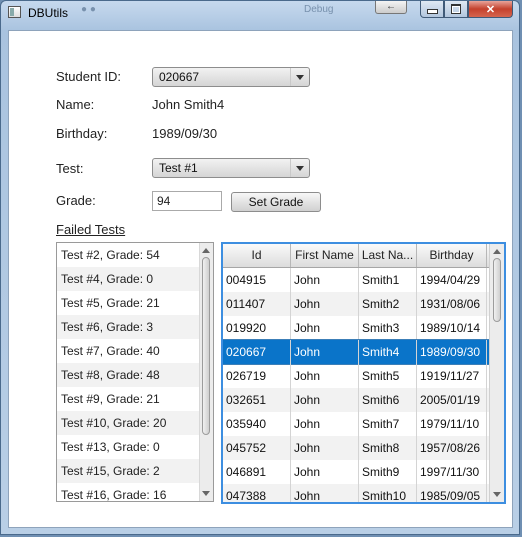  What do you see at coordinates (257, 448) in the screenshot?
I see `cell-id: 045752` at bounding box center [257, 448].